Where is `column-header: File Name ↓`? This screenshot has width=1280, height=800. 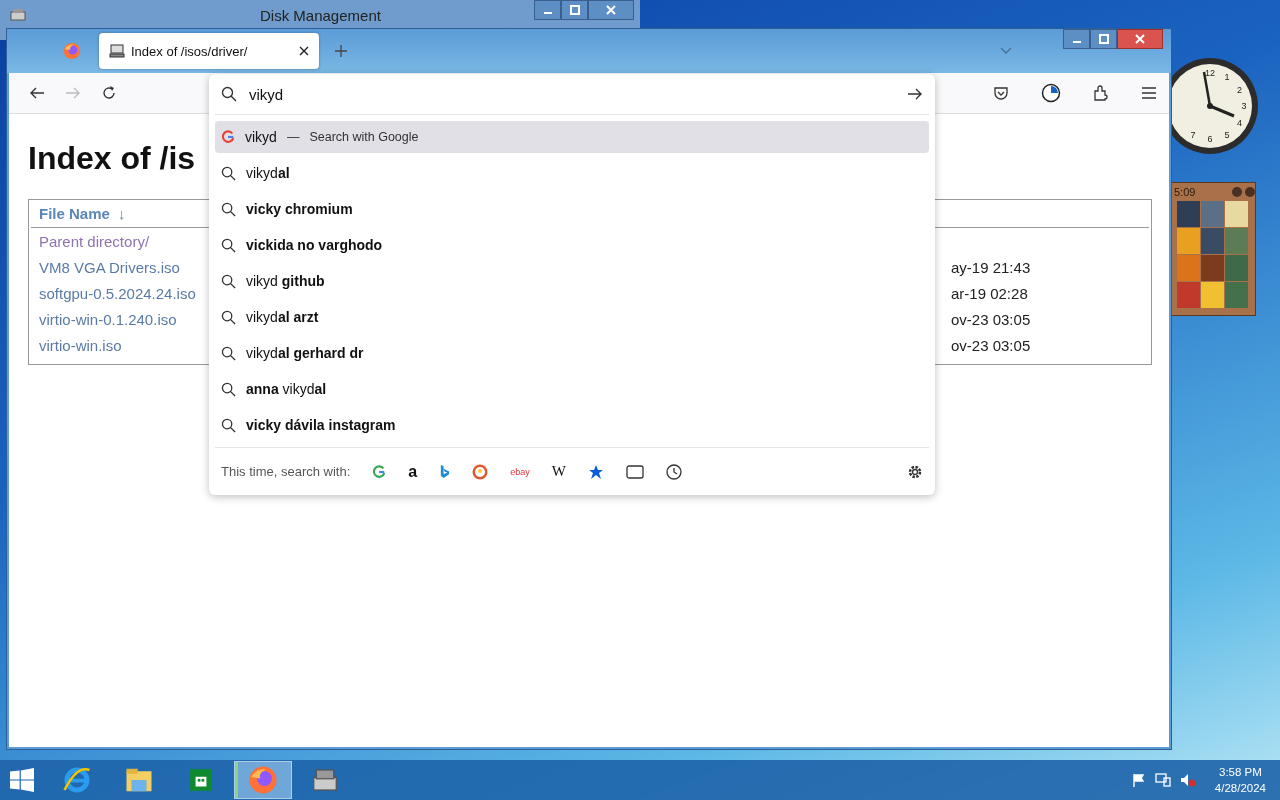 column-header: File Name ↓ is located at coordinates (82, 213).